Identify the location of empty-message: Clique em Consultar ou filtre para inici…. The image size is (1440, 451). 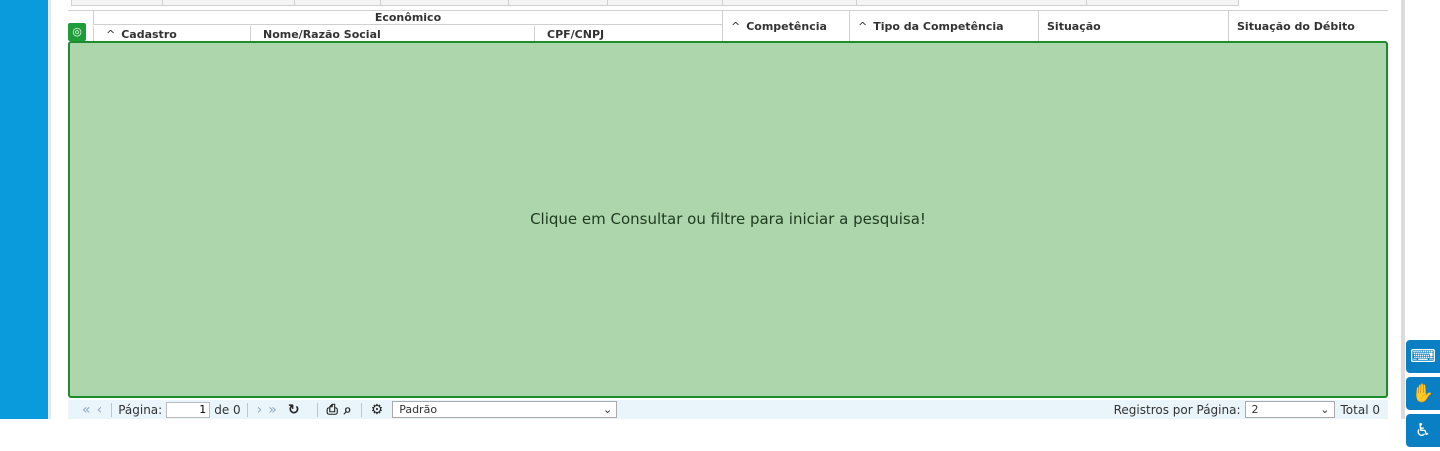
(728, 218).